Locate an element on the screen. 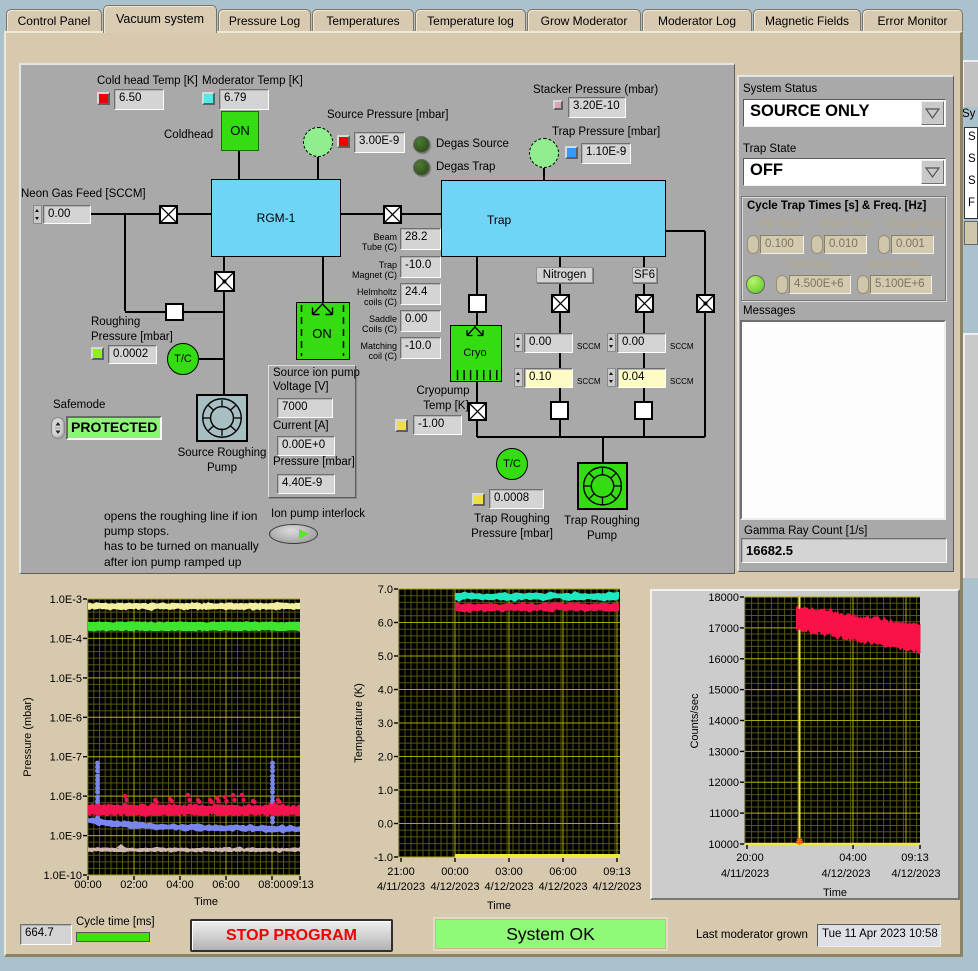 This screenshot has width=978, height=971. svg-text: 1.0E-9 is located at coordinates (66, 837).